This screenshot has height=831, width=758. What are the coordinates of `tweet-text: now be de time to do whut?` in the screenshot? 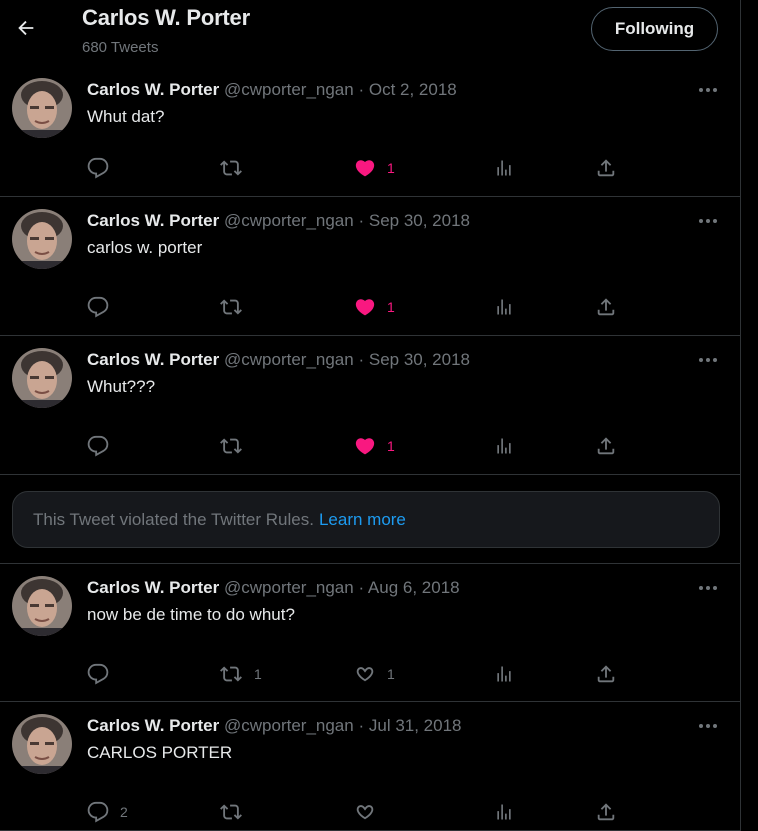 It's located at (191, 614).